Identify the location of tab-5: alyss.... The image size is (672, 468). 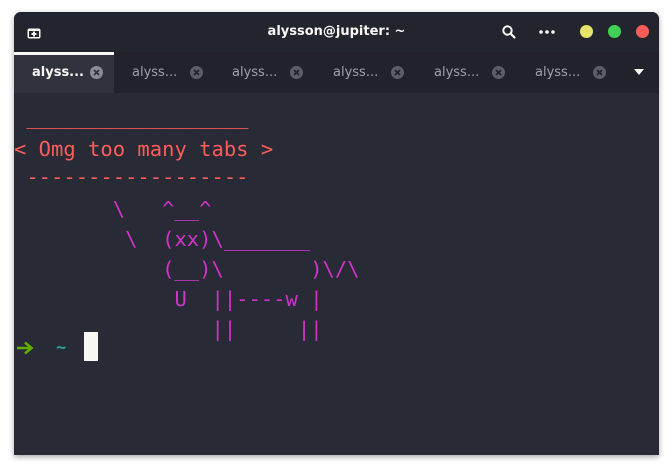
(466, 72).